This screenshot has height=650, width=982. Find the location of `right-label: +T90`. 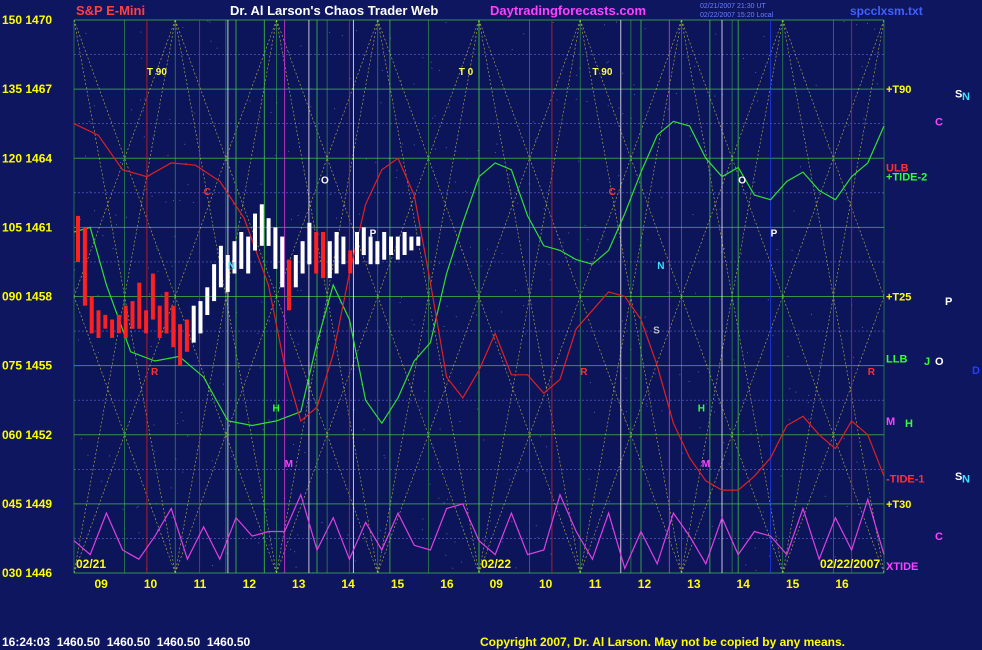

right-label: +T90 is located at coordinates (898, 90).